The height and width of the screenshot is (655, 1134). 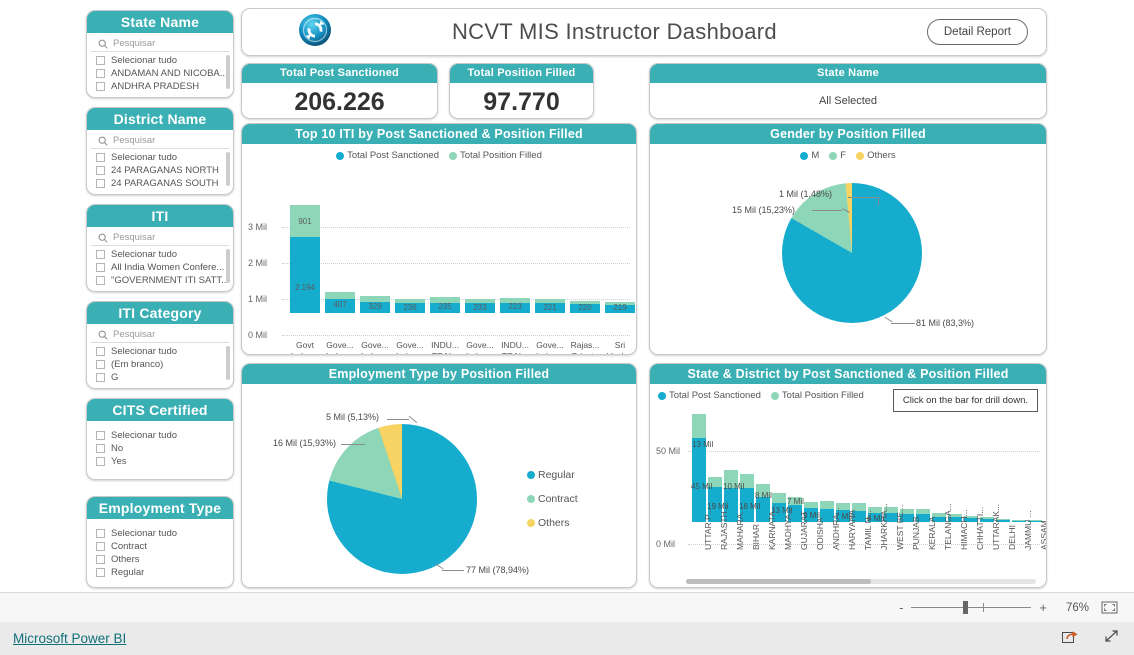 I want to click on fit-to-page-icon, so click(x=1109, y=607).